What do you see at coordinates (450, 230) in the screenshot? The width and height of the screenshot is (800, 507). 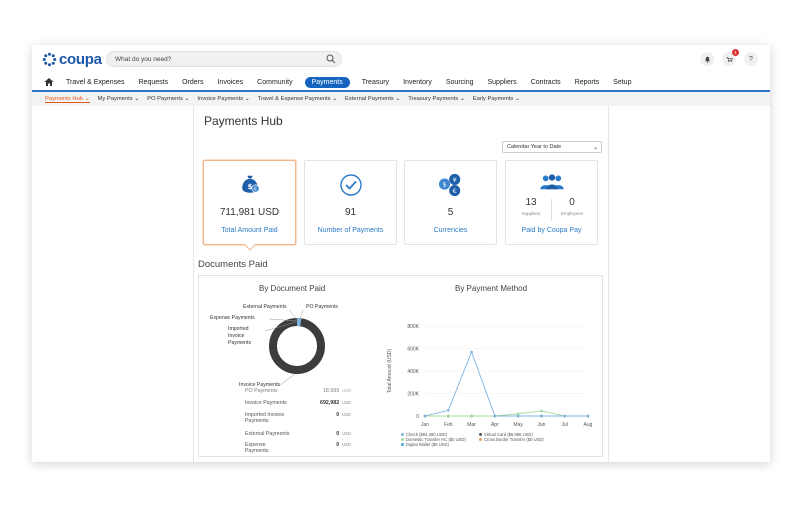 I see `currencies-label: Currencies` at bounding box center [450, 230].